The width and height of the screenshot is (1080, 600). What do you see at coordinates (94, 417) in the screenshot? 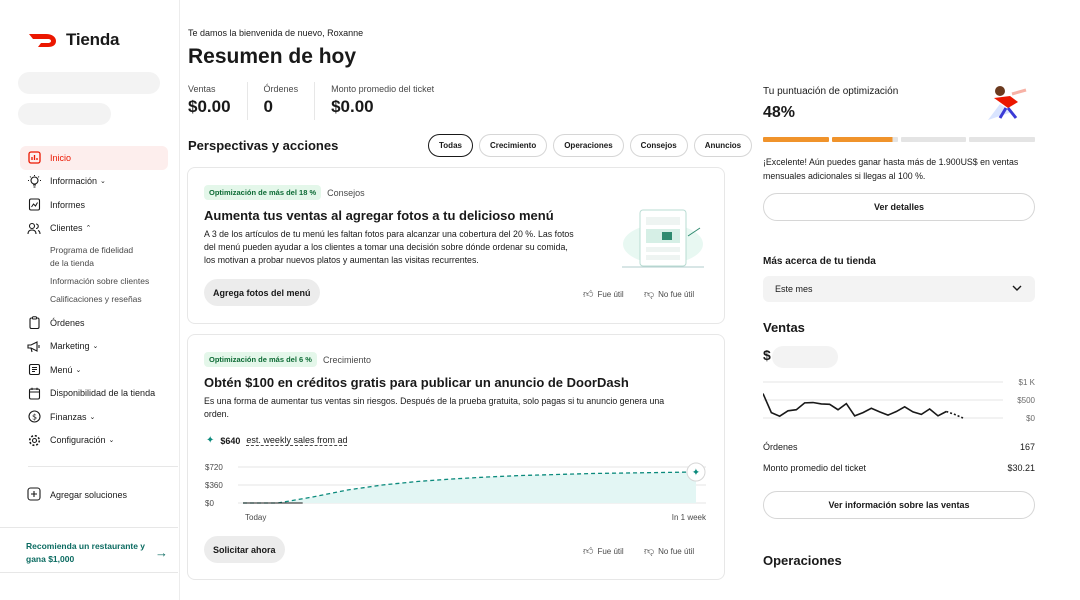
I see `sidebar-item-finanzas: $ Finanzas ⌄` at bounding box center [94, 417].